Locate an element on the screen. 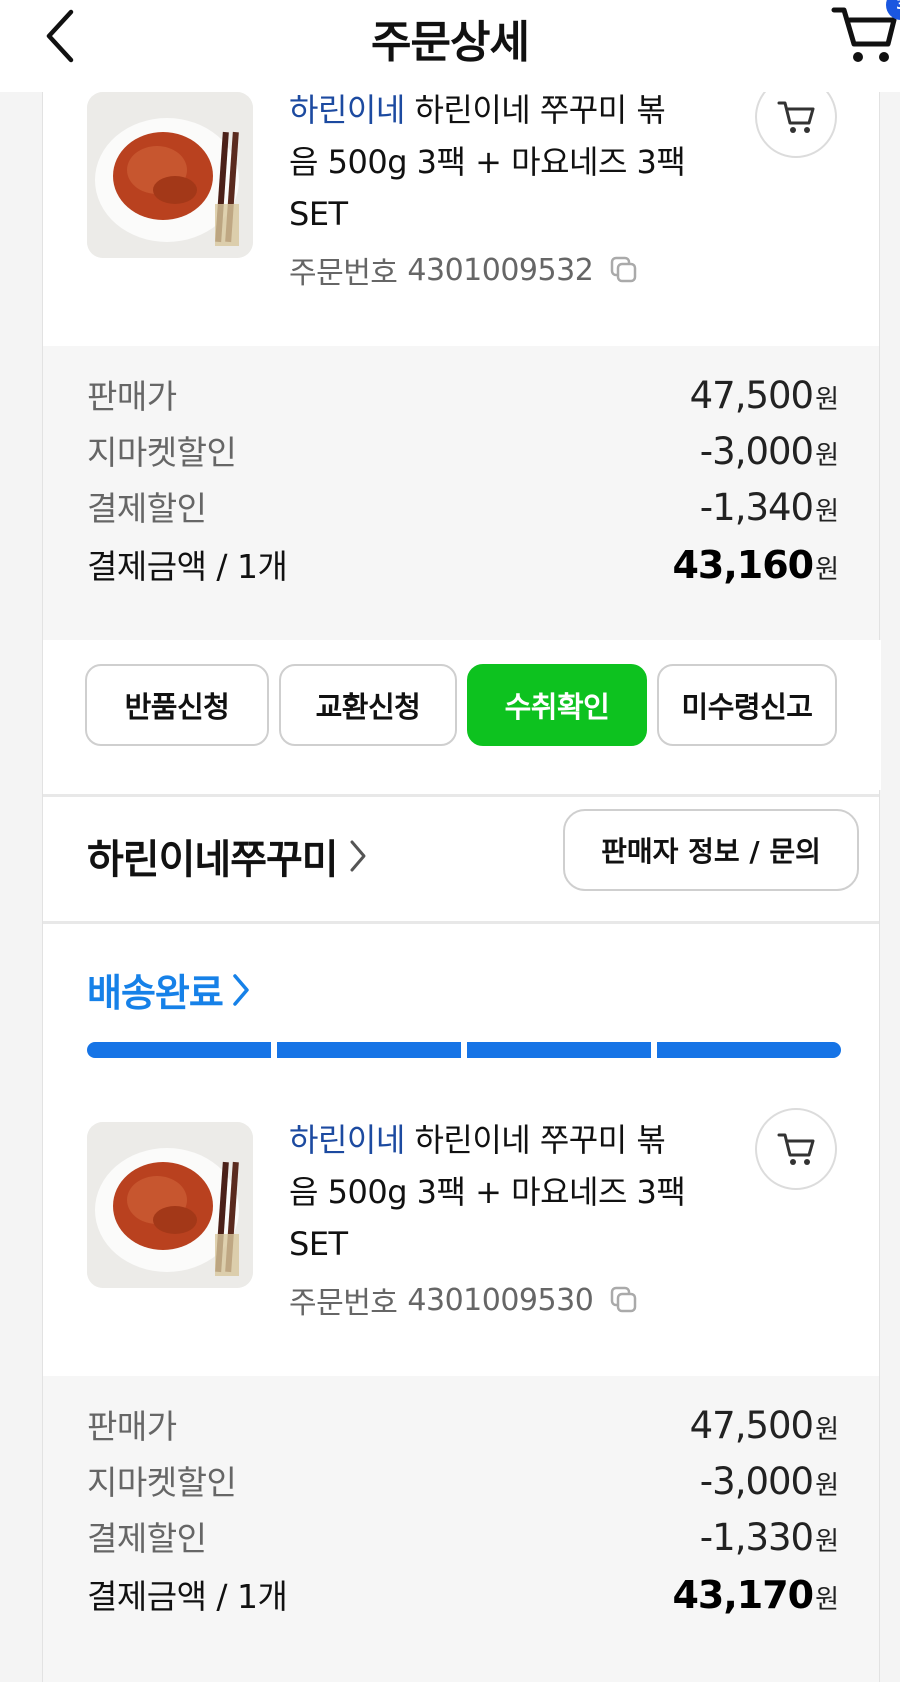  payment-discount-value: -1,330 is located at coordinates (756, 1537).